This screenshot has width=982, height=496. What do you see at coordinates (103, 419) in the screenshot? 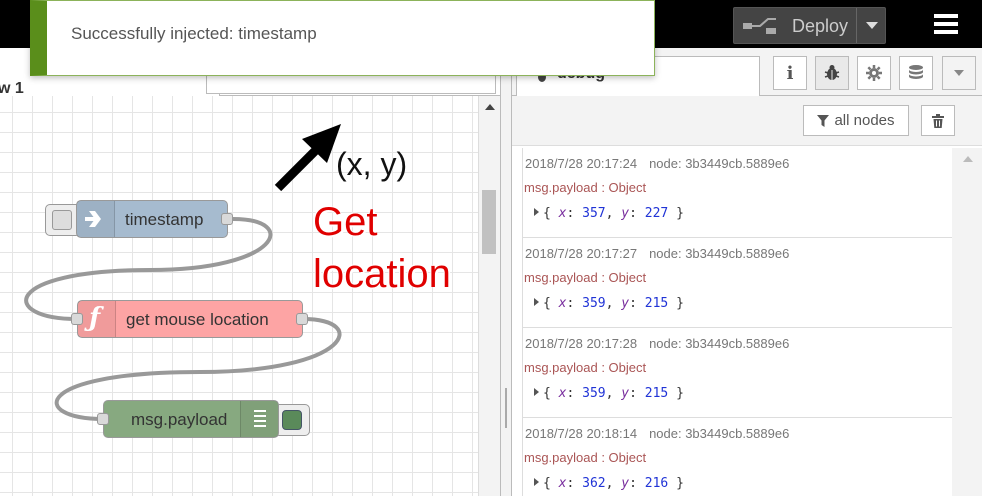
I see `debug-input-port` at bounding box center [103, 419].